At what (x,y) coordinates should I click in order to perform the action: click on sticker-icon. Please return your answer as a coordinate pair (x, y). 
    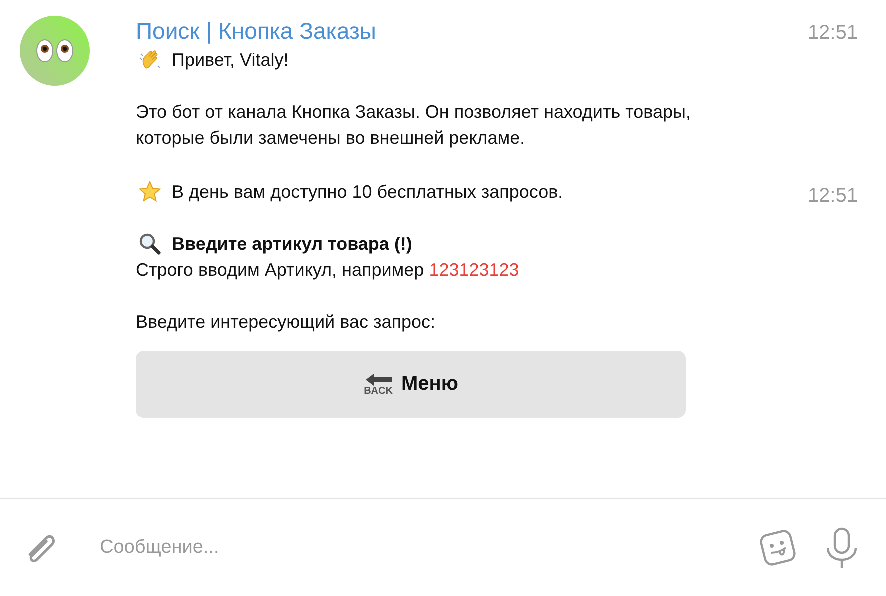
    Looking at the image, I should click on (778, 548).